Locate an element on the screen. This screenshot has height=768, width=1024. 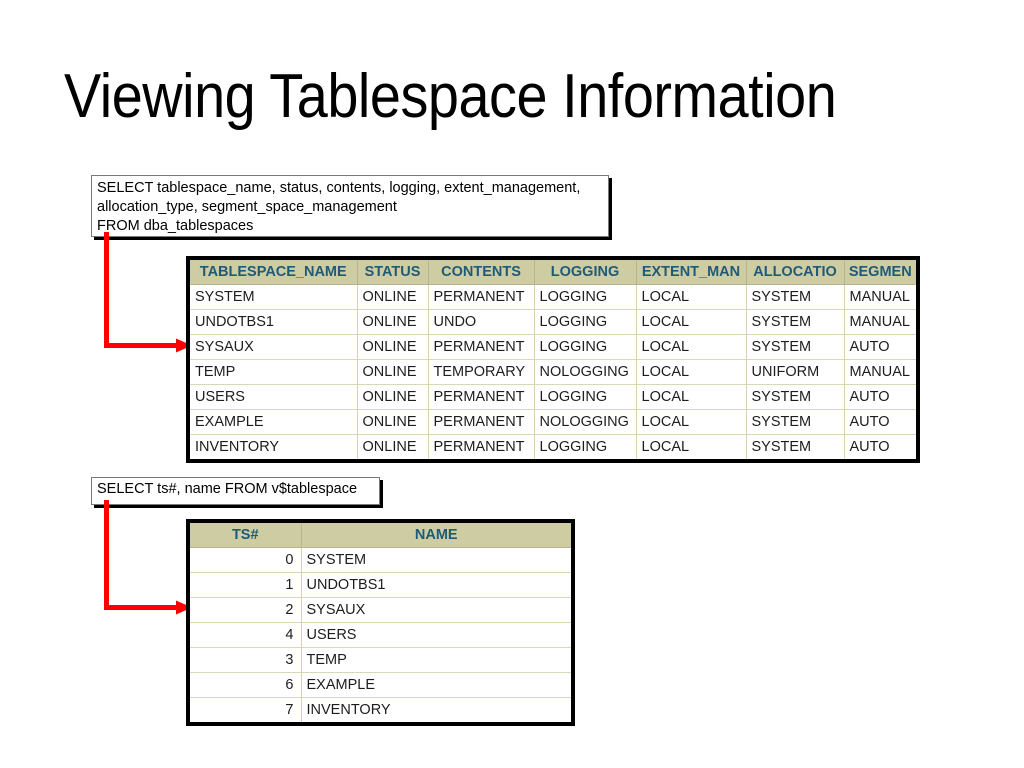
cell-tablespace-name: SYSTEM is located at coordinates (274, 297).